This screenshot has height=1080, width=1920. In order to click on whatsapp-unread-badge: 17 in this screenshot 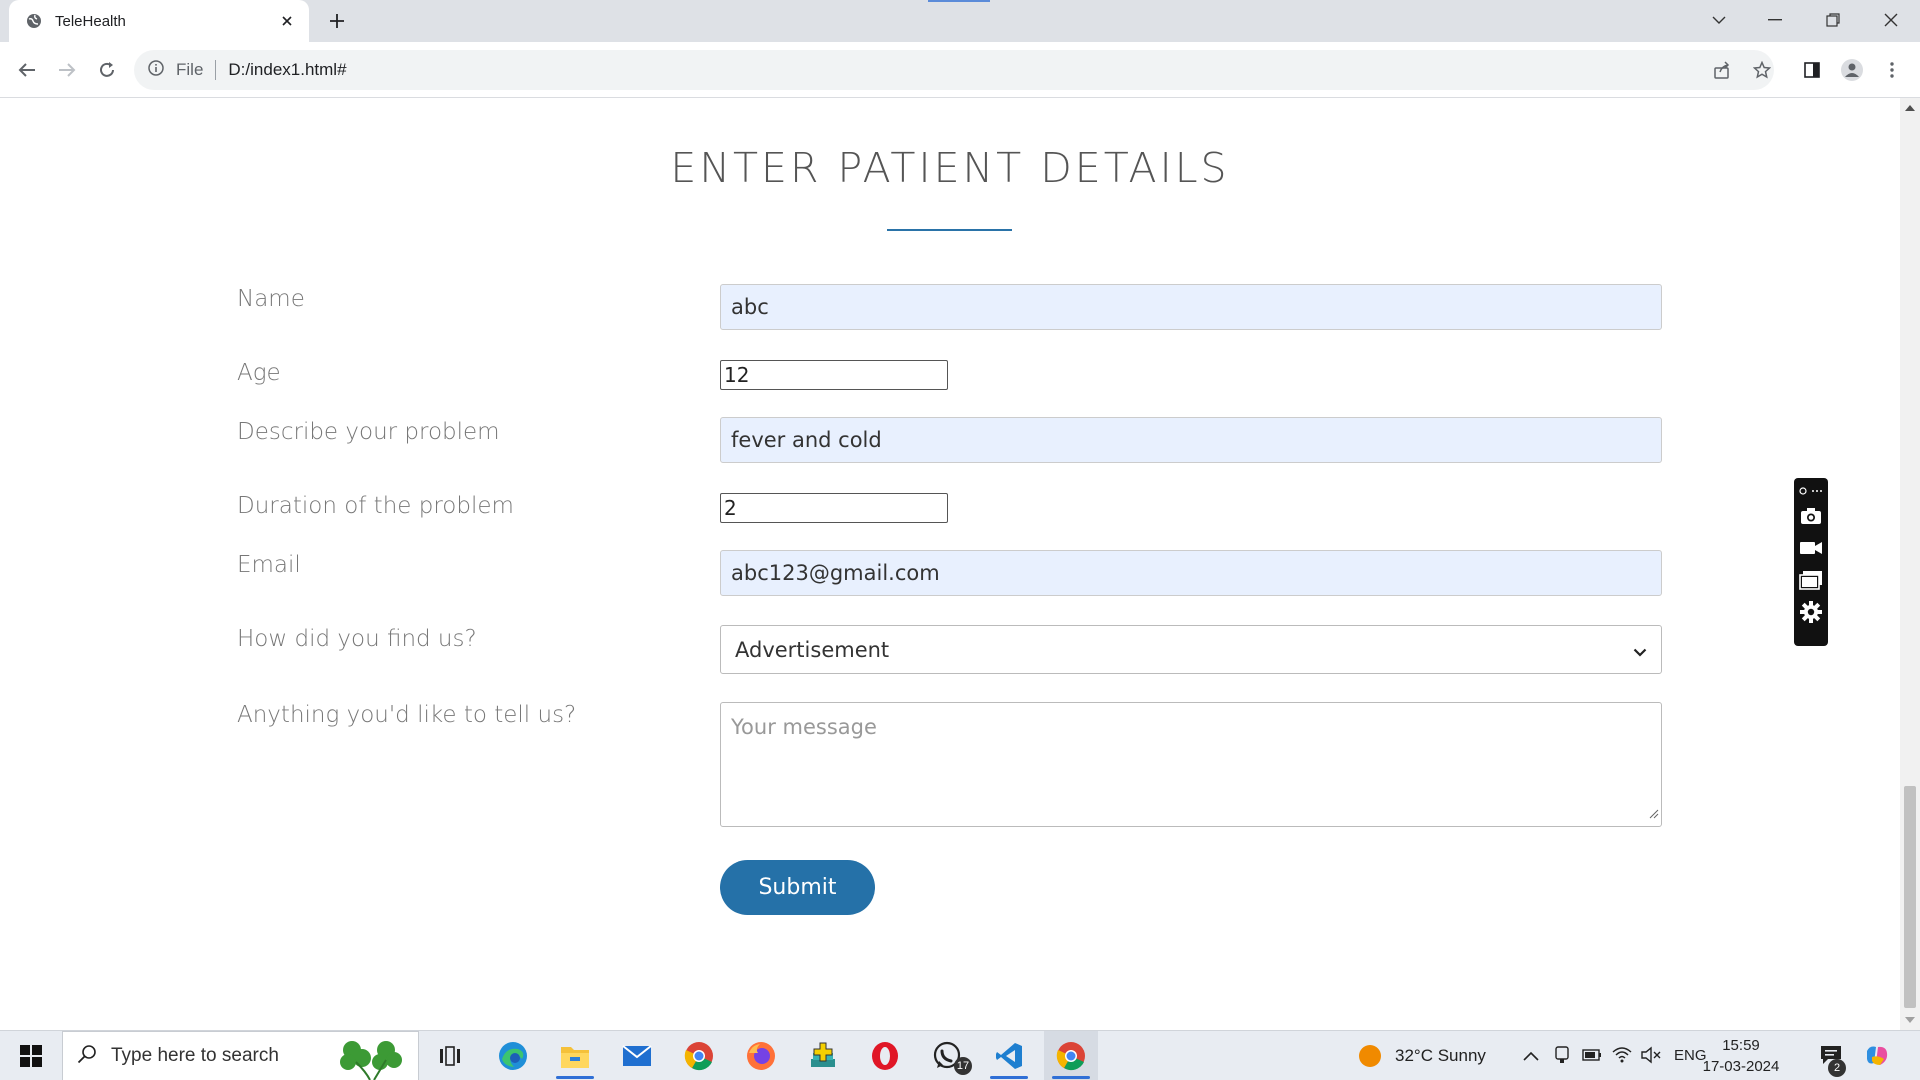, I will do `click(963, 1066)`.